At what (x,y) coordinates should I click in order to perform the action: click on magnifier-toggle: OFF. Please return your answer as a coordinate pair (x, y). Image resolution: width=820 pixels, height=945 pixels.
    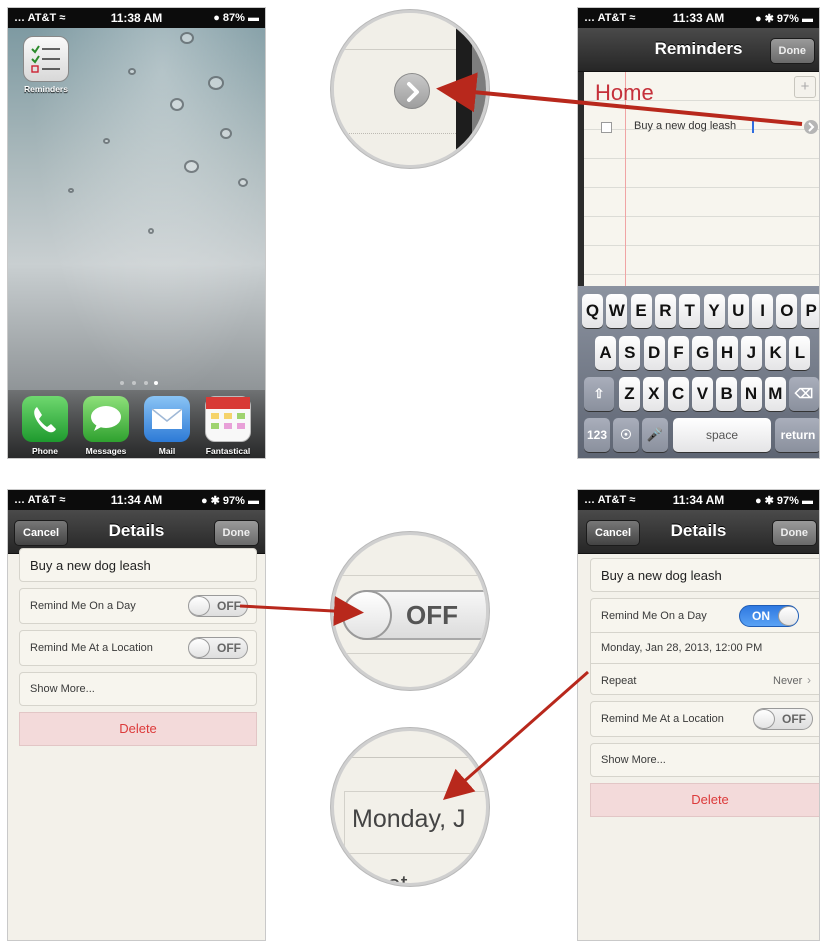
    Looking at the image, I should click on (410, 611).